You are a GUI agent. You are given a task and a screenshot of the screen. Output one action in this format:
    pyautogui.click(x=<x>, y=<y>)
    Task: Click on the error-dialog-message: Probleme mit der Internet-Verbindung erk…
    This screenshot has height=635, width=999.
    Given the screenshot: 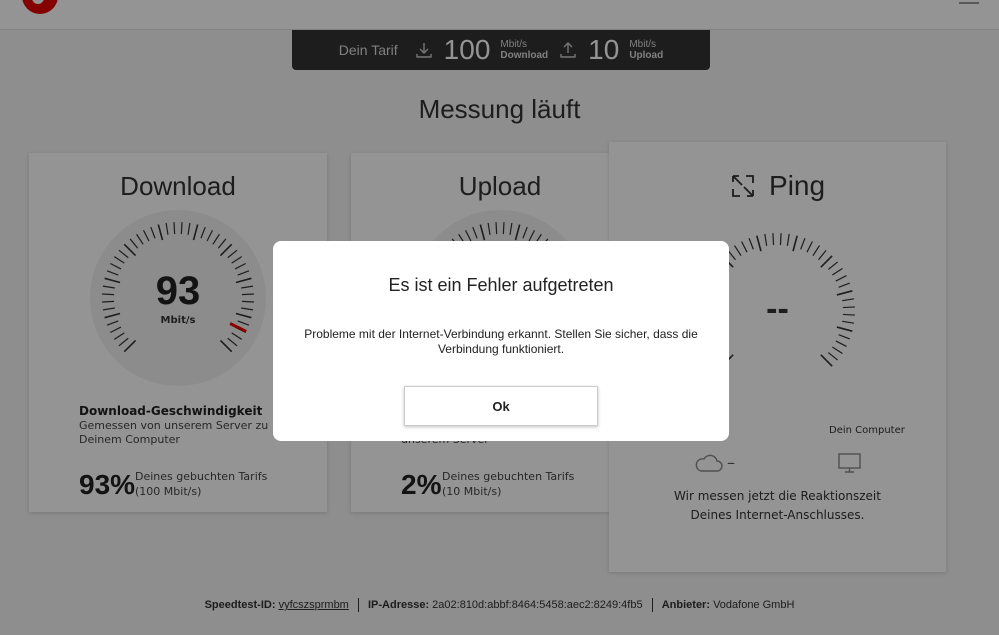 What is the action you would take?
    pyautogui.click(x=501, y=341)
    